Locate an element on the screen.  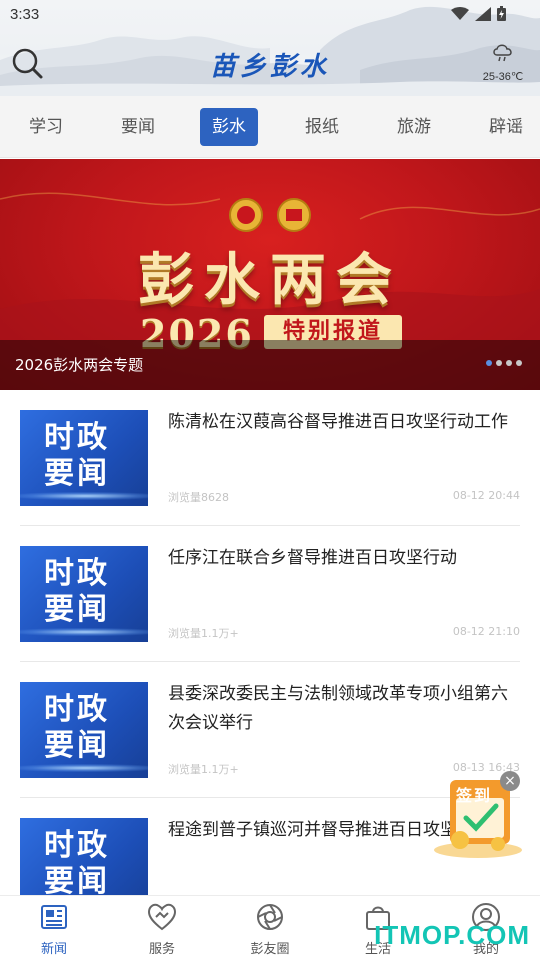
banner-caption-bar: 2026彭水两会专题 is located at coordinates (270, 365).